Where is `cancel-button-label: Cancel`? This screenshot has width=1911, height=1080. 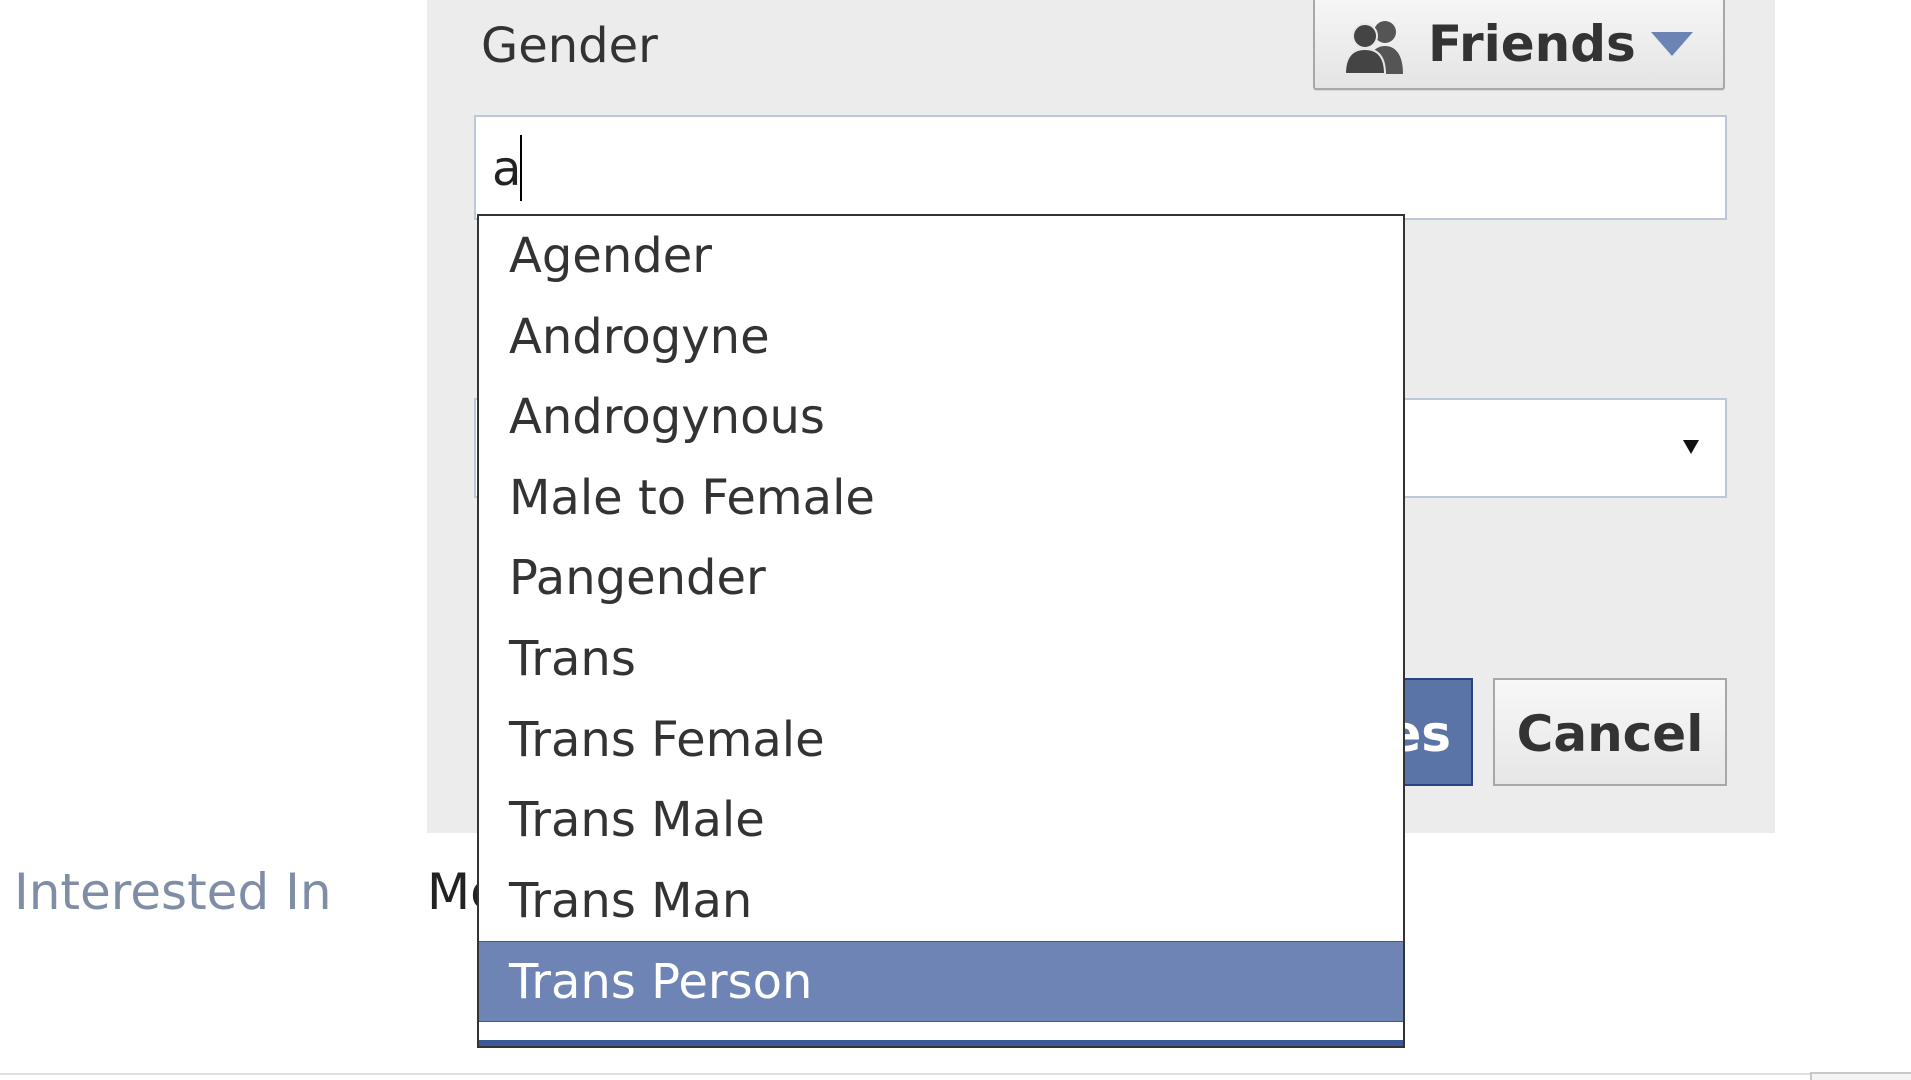
cancel-button-label: Cancel is located at coordinates (1610, 734).